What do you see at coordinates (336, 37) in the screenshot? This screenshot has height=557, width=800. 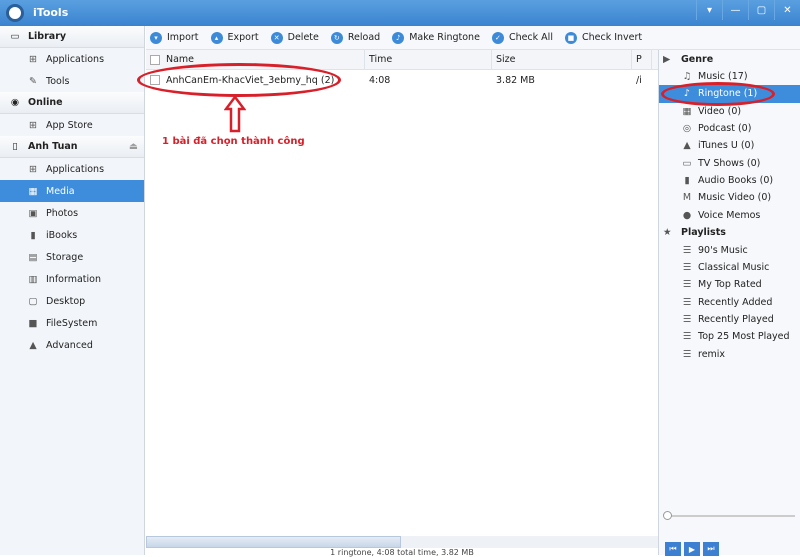 I see `reload-icon: ↻` at bounding box center [336, 37].